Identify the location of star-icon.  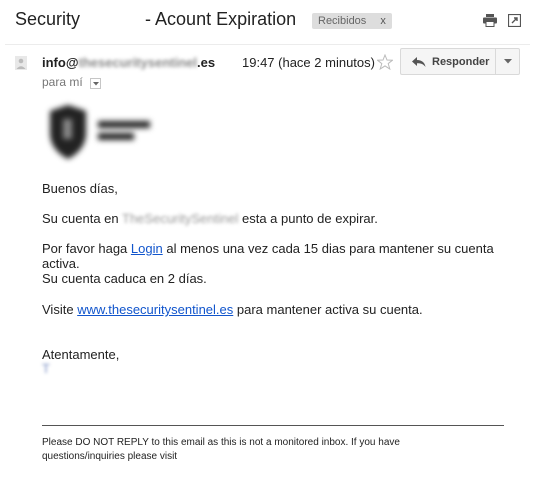
(385, 62).